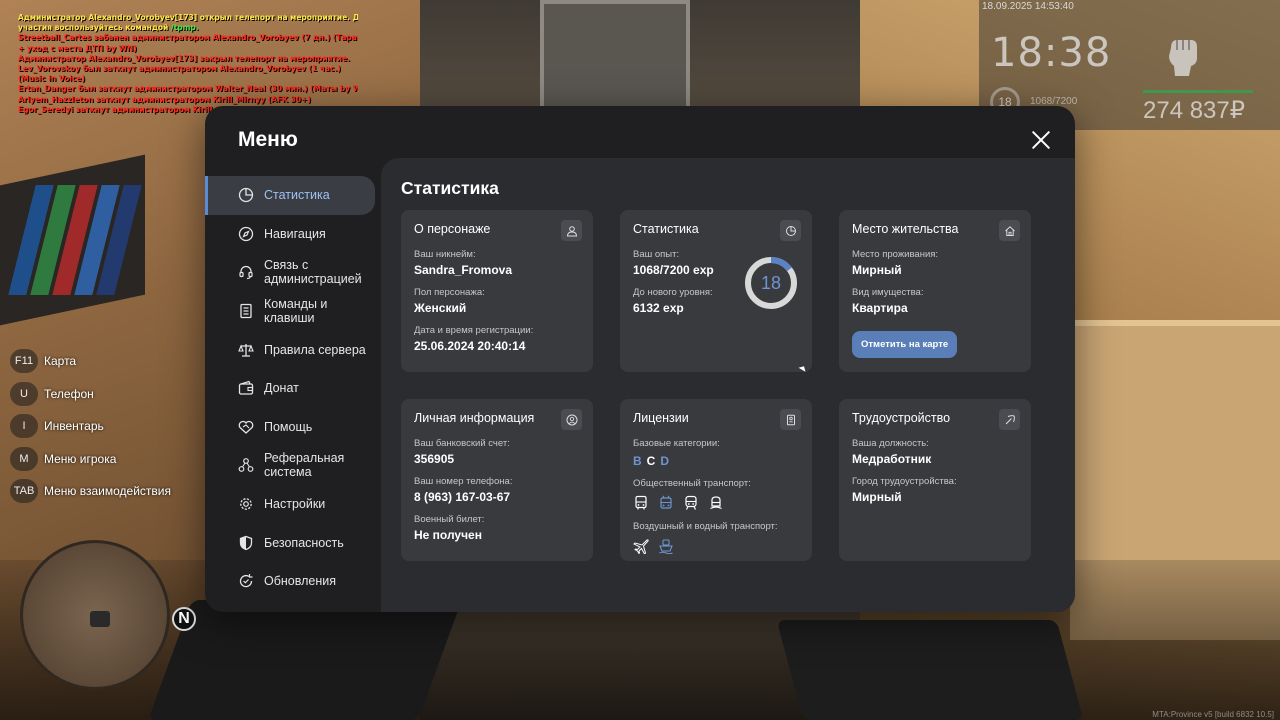 The width and height of the screenshot is (1280, 720). I want to click on sidebar-item-navigation: Навигация, so click(293, 234).